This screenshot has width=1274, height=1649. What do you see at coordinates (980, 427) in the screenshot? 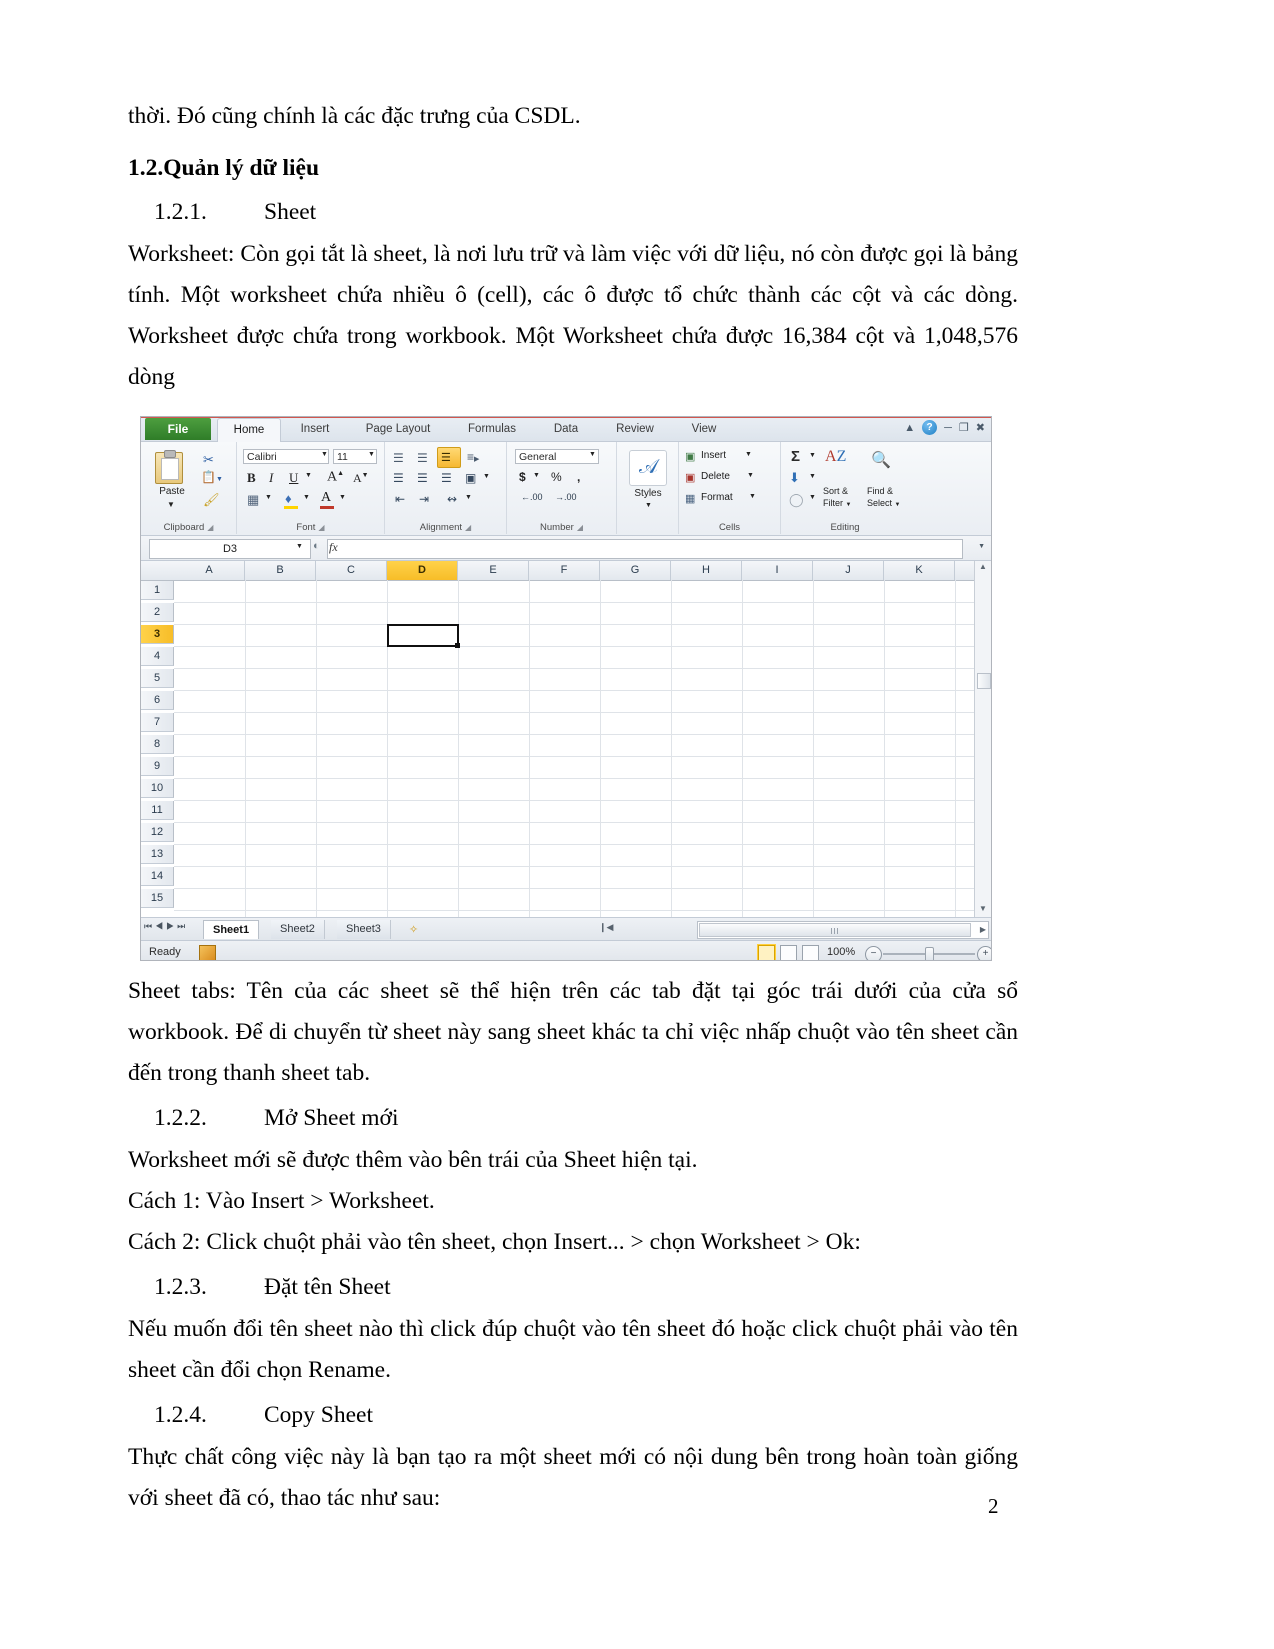
I see `close-icon: ✖` at bounding box center [980, 427].